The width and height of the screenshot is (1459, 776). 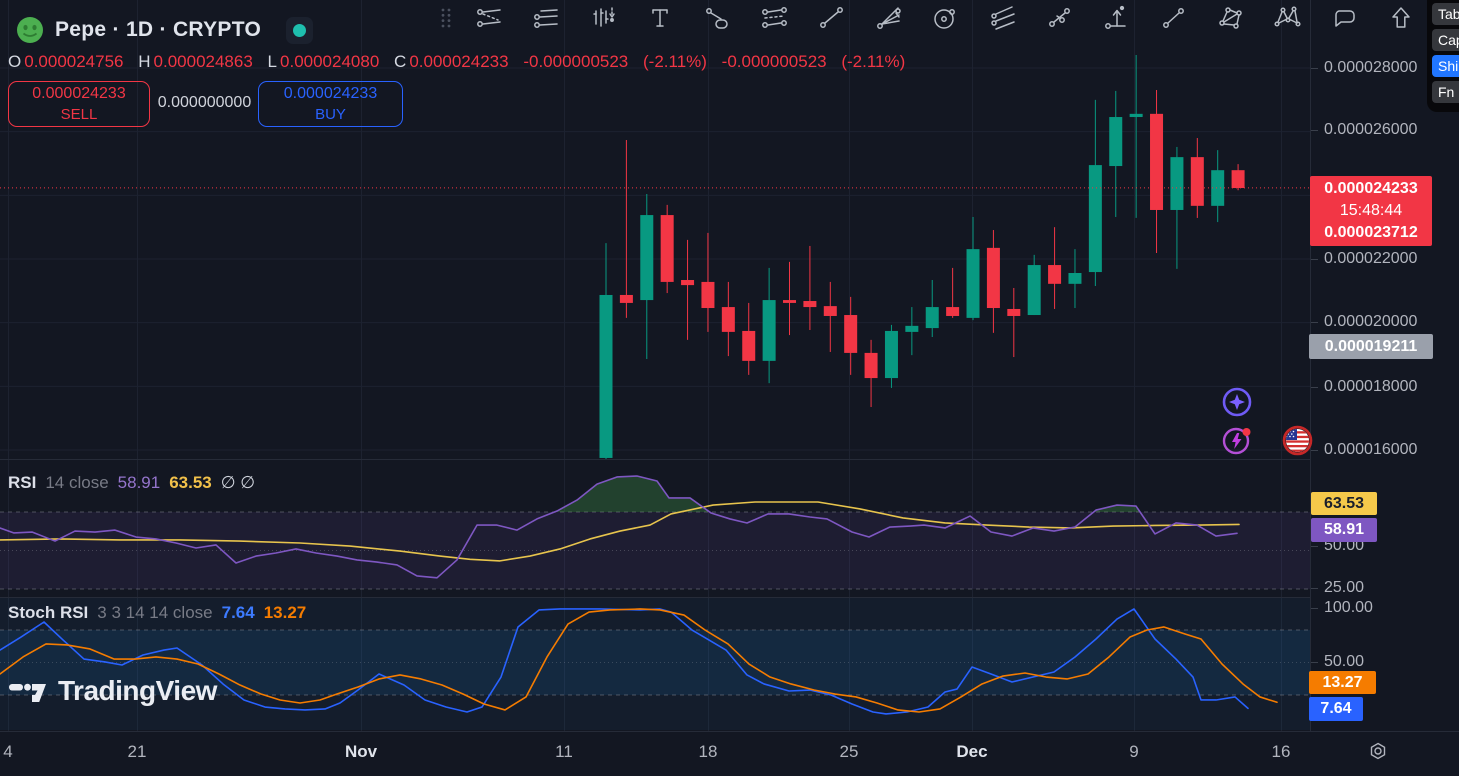 I want to click on three-diagonals-icon, so click(x=1002, y=18).